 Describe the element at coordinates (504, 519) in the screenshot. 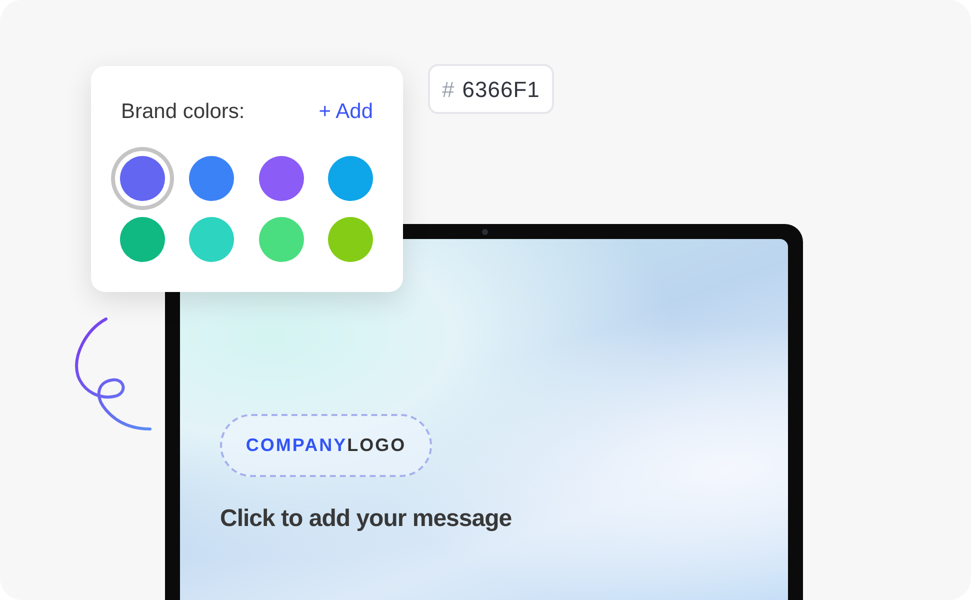

I see `message-text: Click to add your message` at that location.